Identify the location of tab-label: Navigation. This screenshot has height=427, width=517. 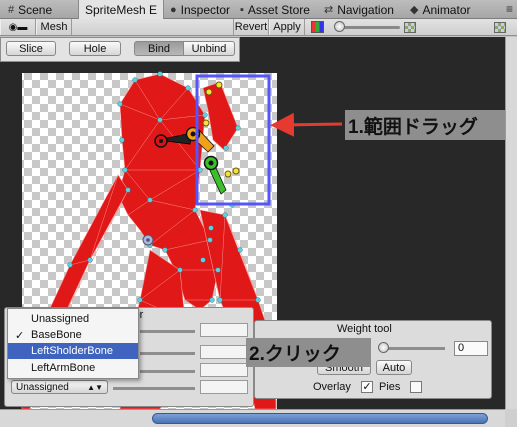
(365, 9).